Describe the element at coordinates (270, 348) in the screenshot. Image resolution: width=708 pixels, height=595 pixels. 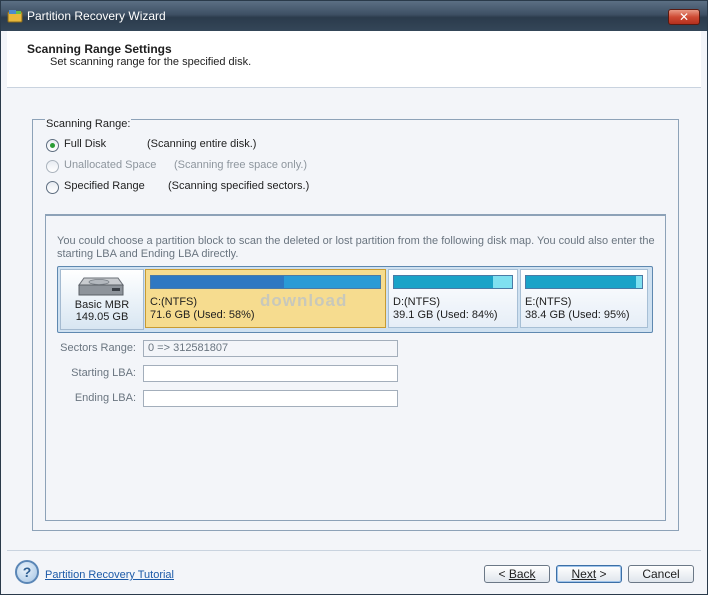
I see `sectors-range-field: 0 => 312581807` at that location.